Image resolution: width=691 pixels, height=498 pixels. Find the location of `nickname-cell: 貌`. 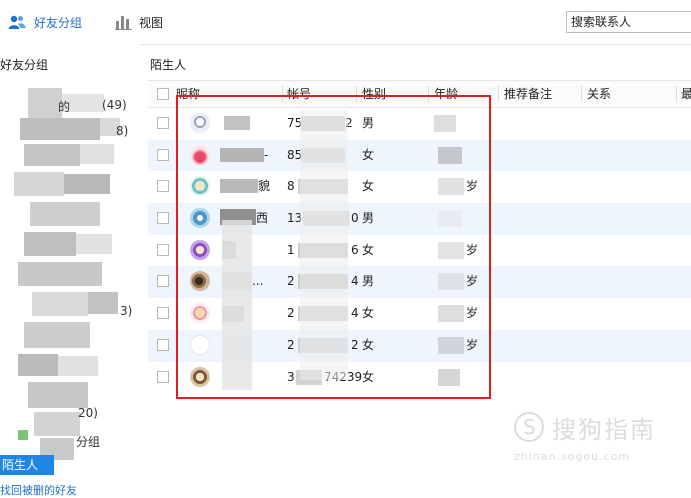

nickname-cell: 貌 is located at coordinates (264, 186).